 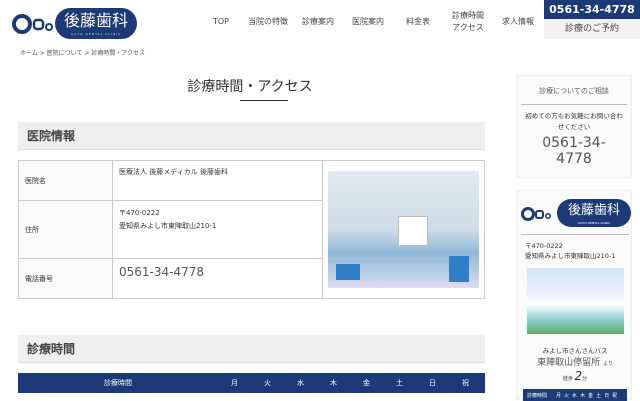 What do you see at coordinates (567, 395) in the screenshot?
I see `mini-col: 火` at bounding box center [567, 395].